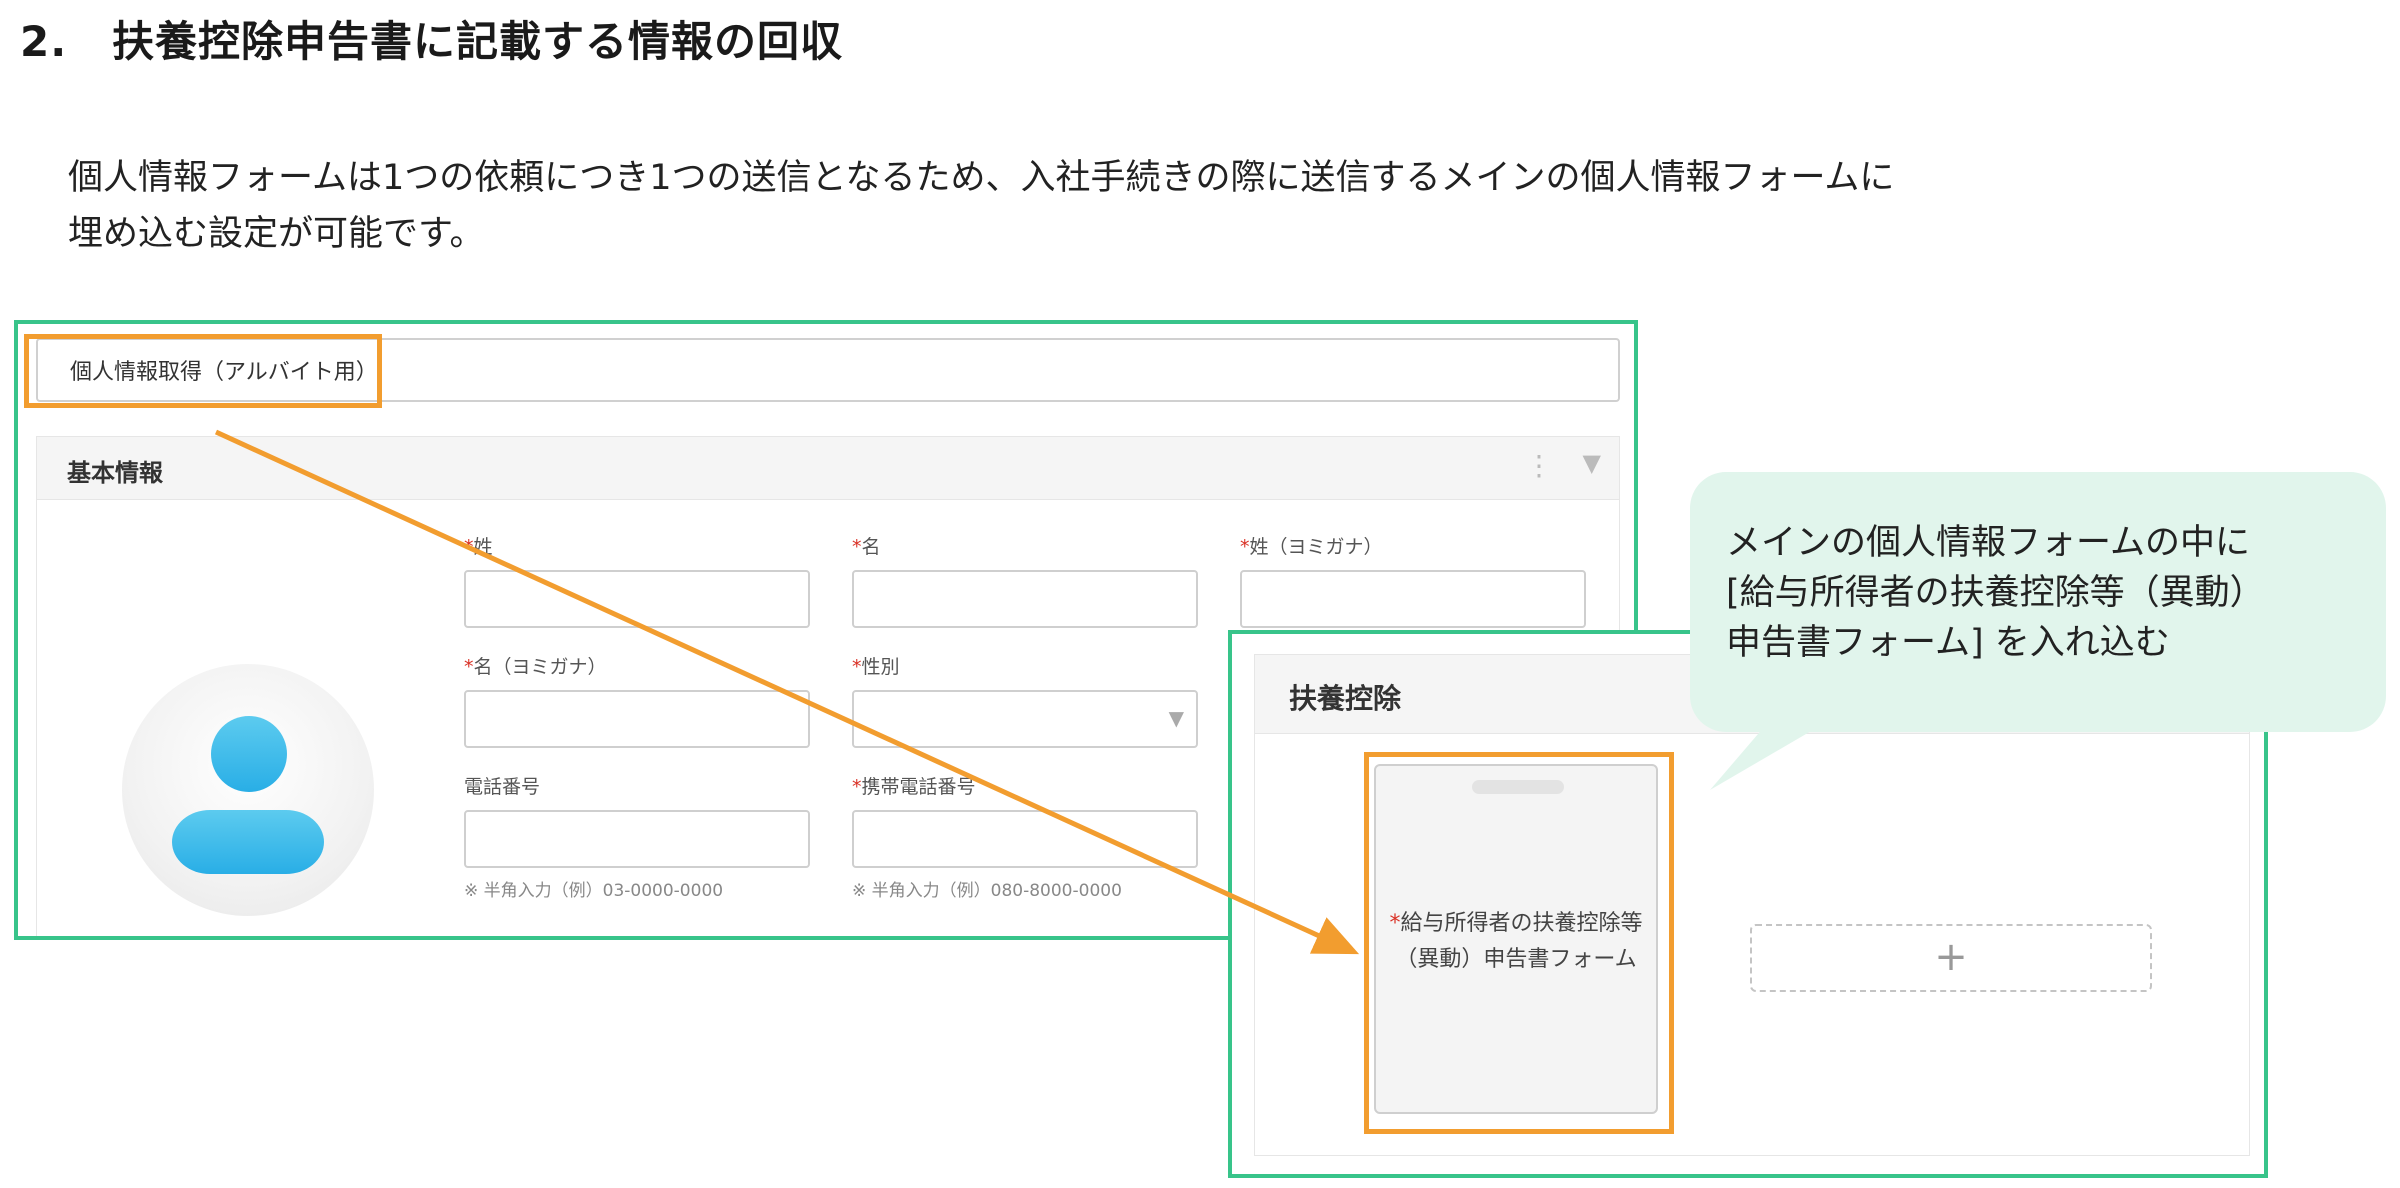 This screenshot has width=2400, height=1188. Describe the element at coordinates (203, 371) in the screenshot. I see `form-title-highlight` at that location.